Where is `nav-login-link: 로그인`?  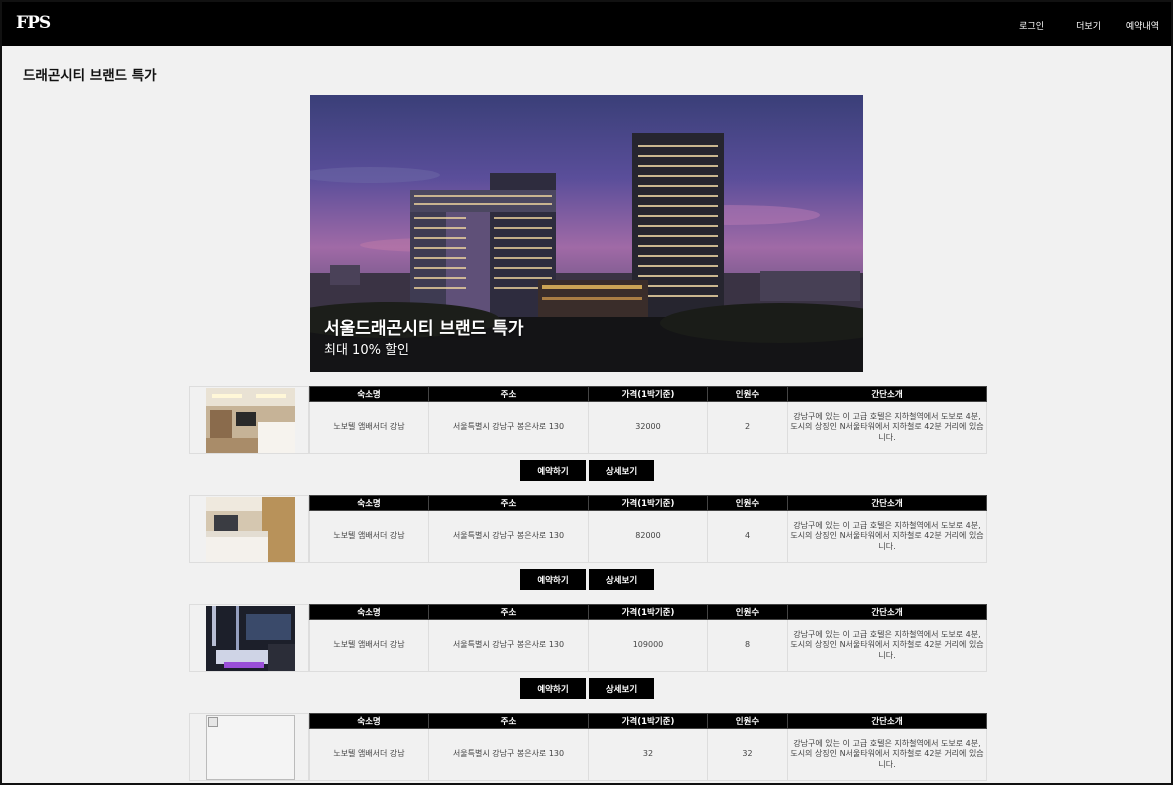 nav-login-link: 로그인 is located at coordinates (1031, 25).